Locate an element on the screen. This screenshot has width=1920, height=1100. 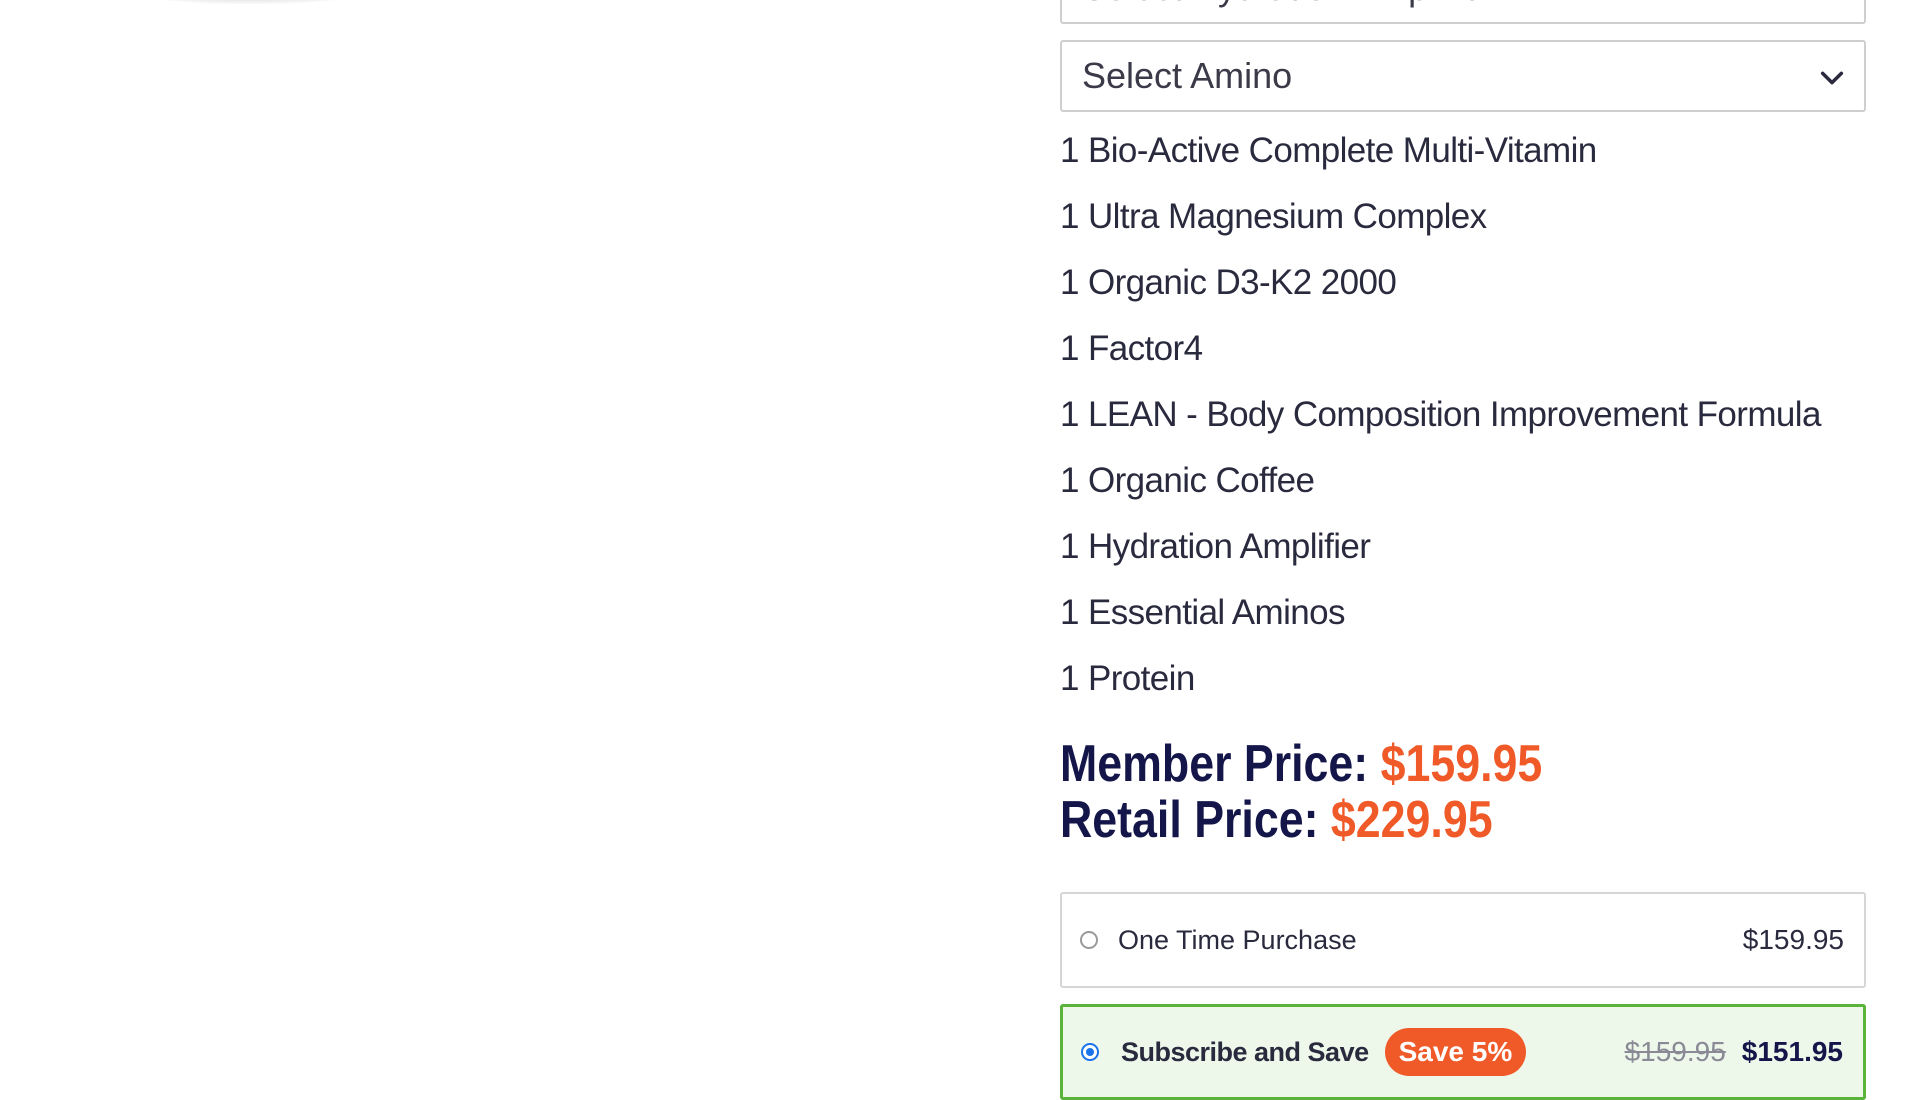
amino-select-value: Select Amino is located at coordinates (1187, 75).